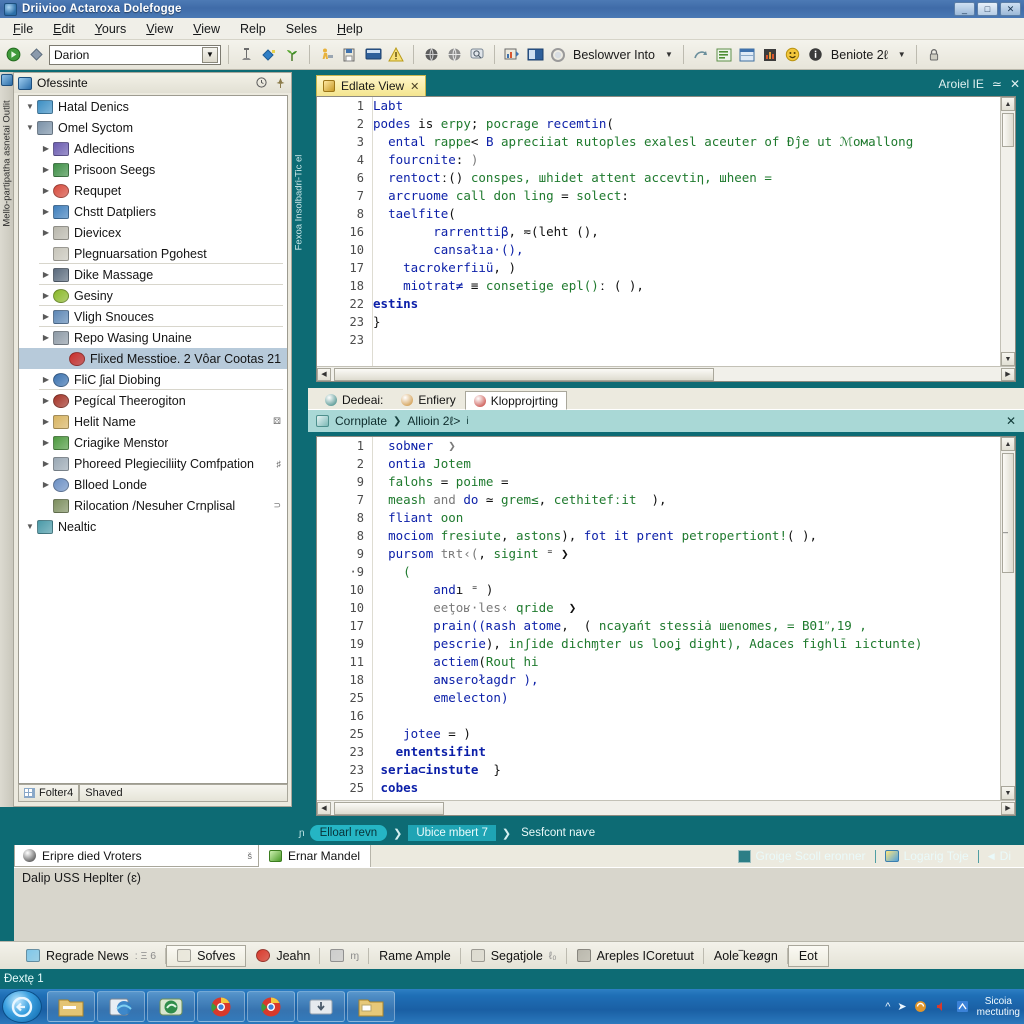 Image resolution: width=1024 pixels, height=1024 pixels. I want to click on hscroll-track, so click(666, 374).